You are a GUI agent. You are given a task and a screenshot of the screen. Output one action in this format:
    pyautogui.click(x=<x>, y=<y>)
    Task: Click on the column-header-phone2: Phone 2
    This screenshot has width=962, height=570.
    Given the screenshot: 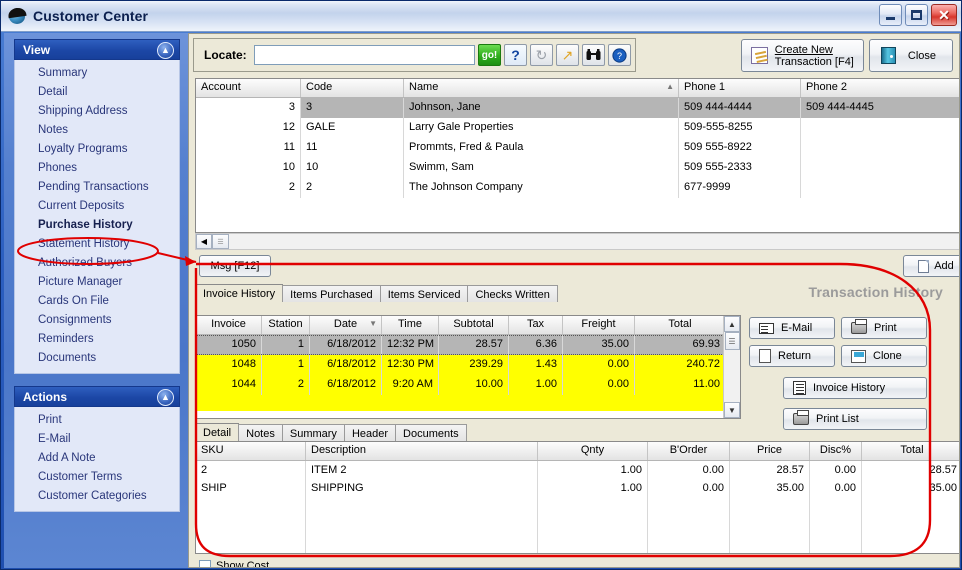 What is the action you would take?
    pyautogui.click(x=858, y=88)
    